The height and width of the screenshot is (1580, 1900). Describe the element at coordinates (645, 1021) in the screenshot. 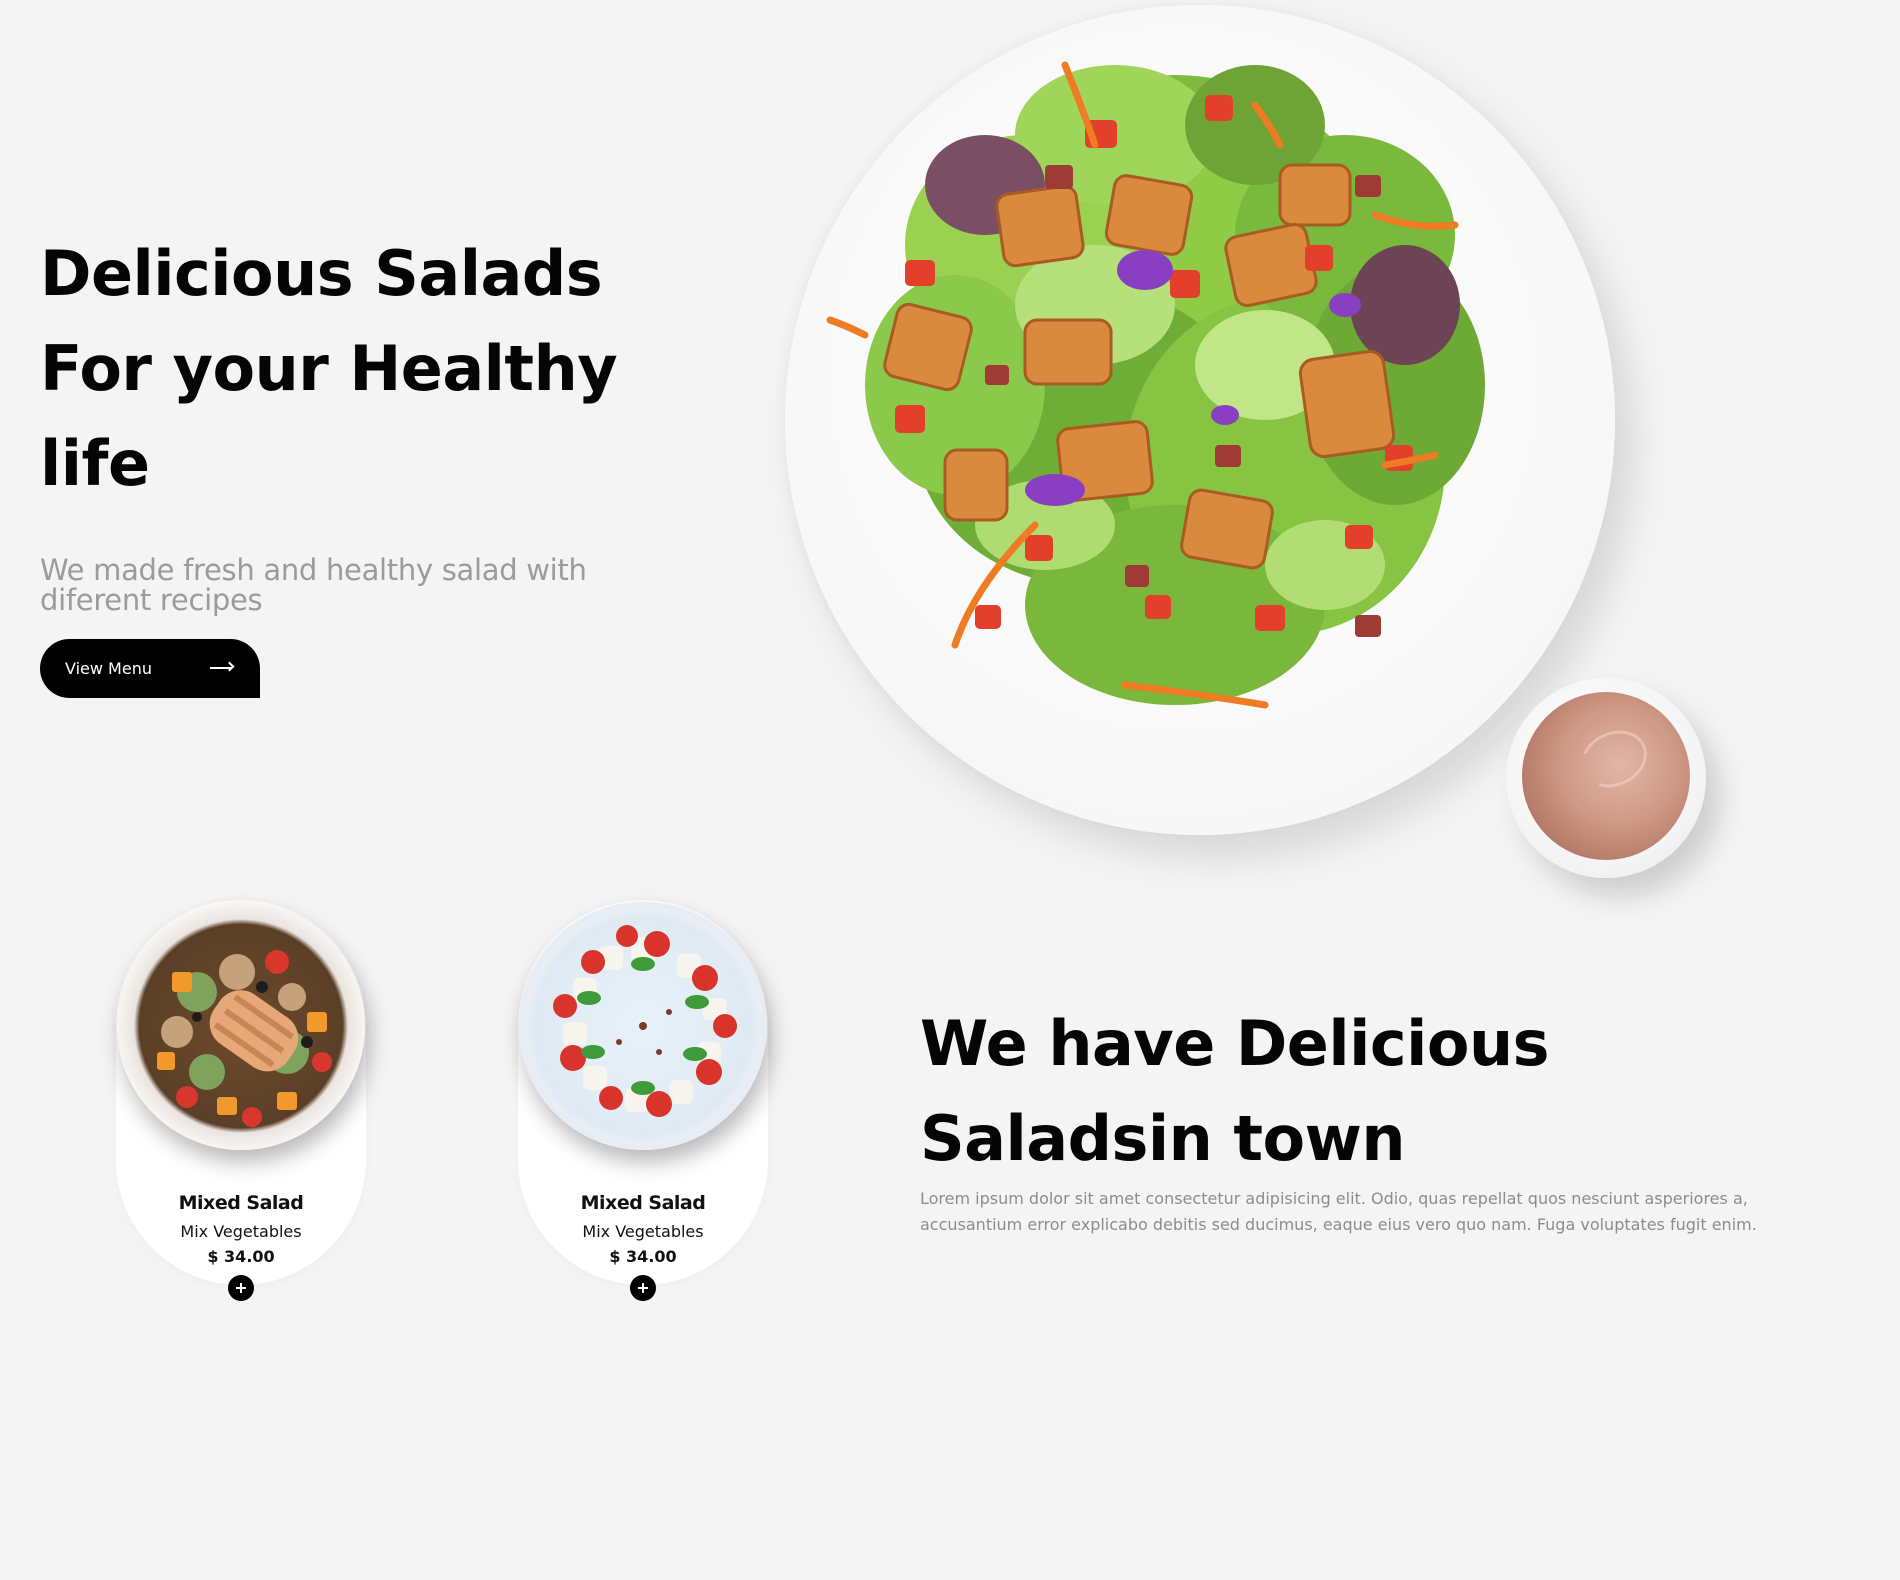

I see `caprese-illustration` at that location.